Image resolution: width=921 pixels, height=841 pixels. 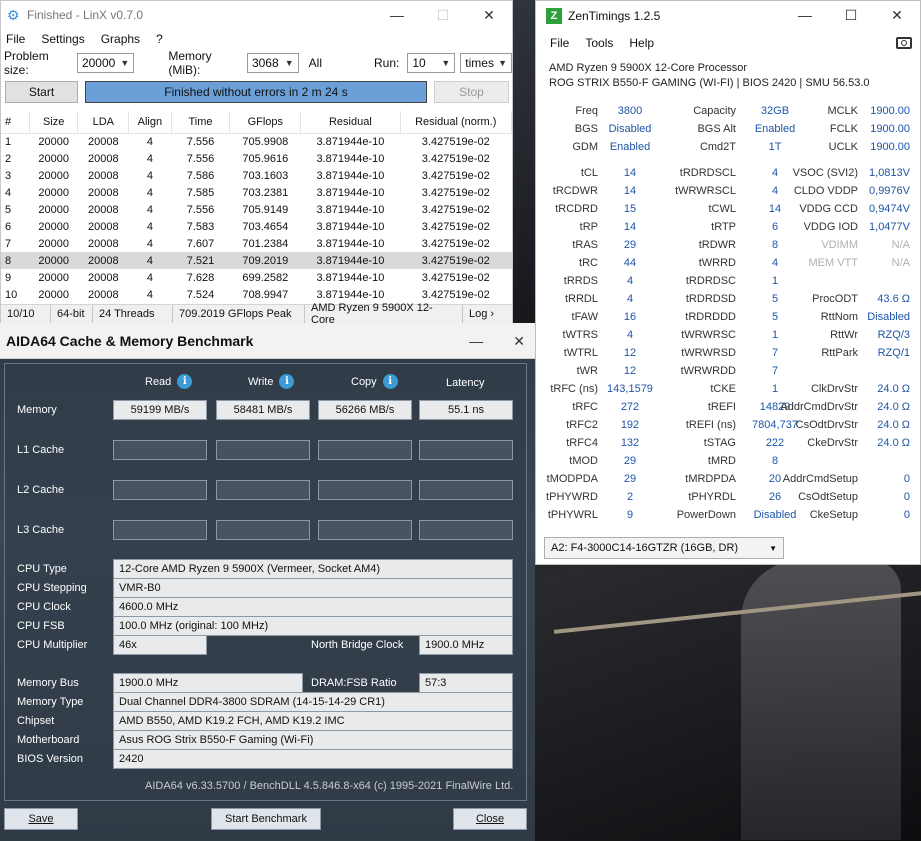 I want to click on timing-label: VSOC (SVI2), so click(x=825, y=173).